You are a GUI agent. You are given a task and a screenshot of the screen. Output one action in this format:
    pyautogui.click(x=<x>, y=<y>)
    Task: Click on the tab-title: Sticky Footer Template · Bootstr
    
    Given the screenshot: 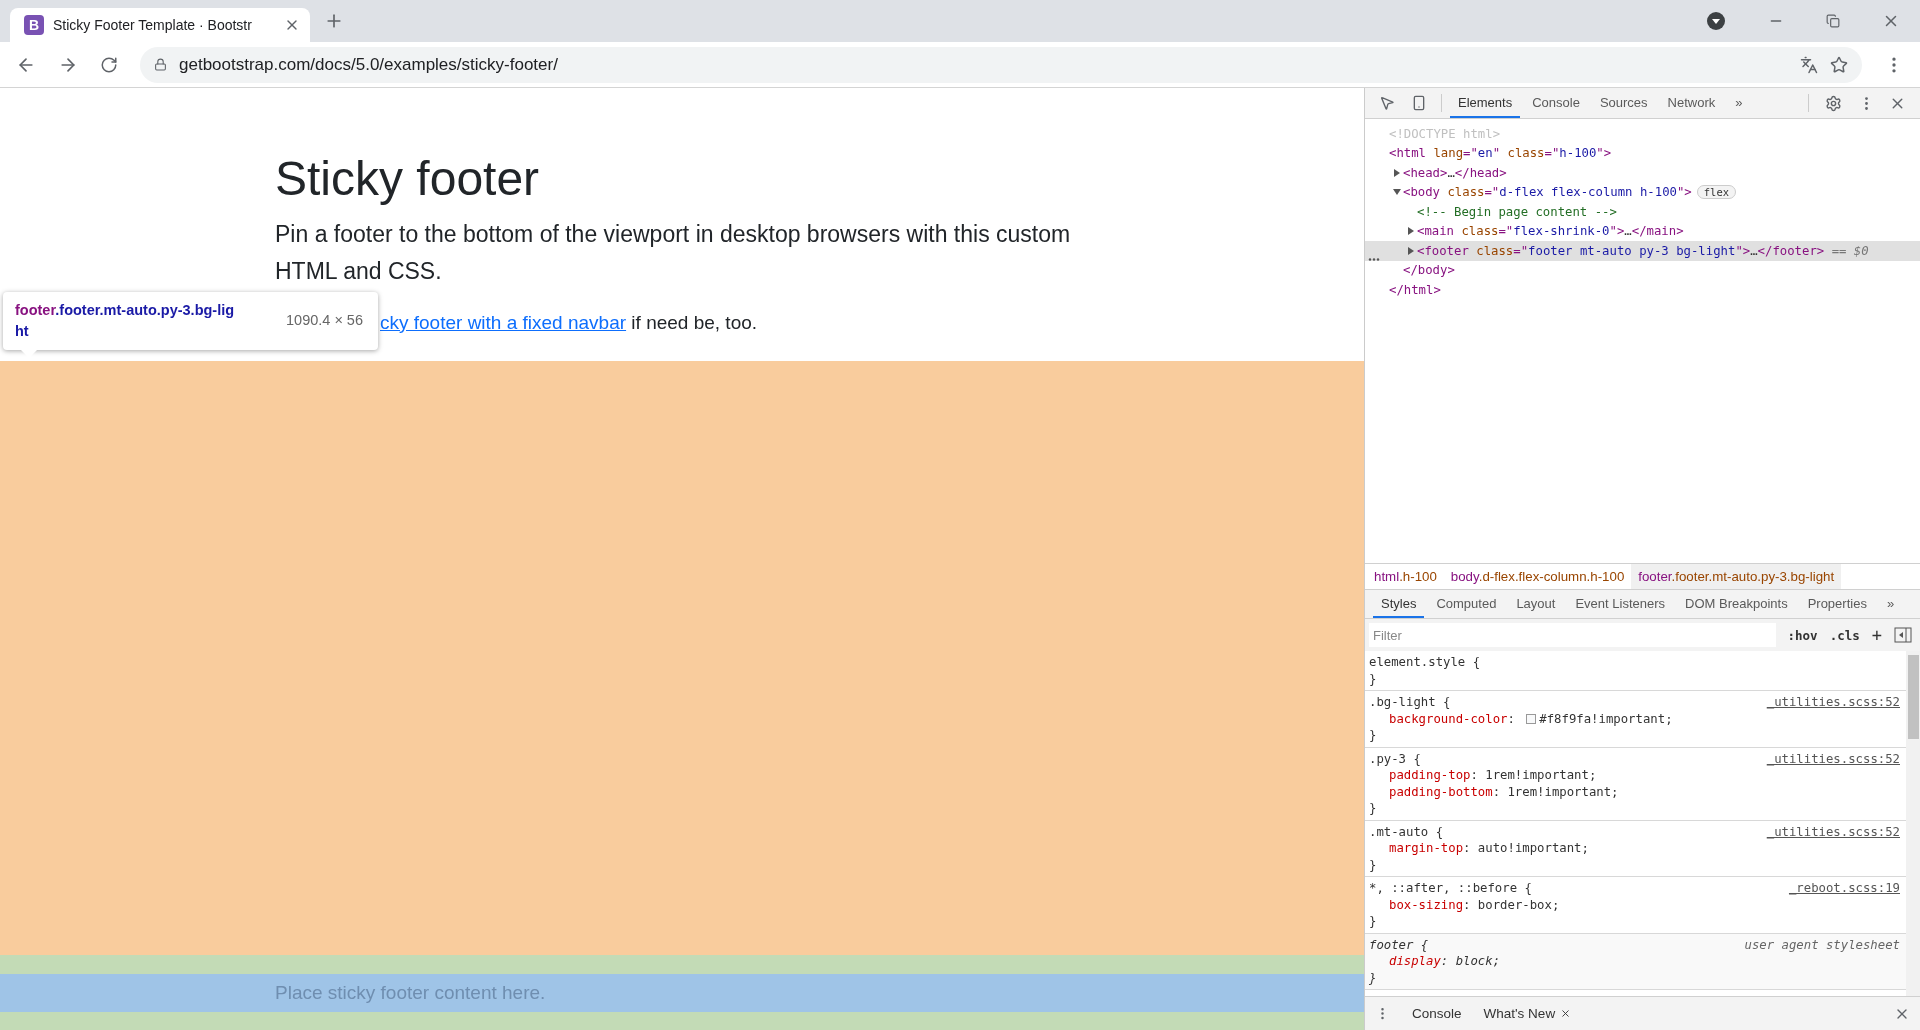 What is the action you would take?
    pyautogui.click(x=153, y=25)
    